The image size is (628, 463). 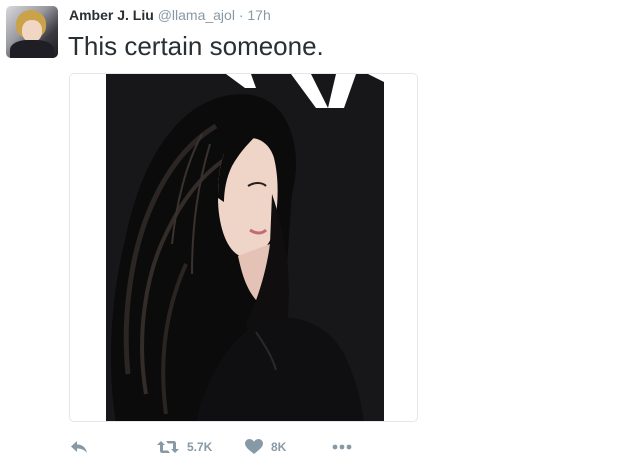 What do you see at coordinates (196, 46) in the screenshot?
I see `tweet-text: This certain someone.` at bounding box center [196, 46].